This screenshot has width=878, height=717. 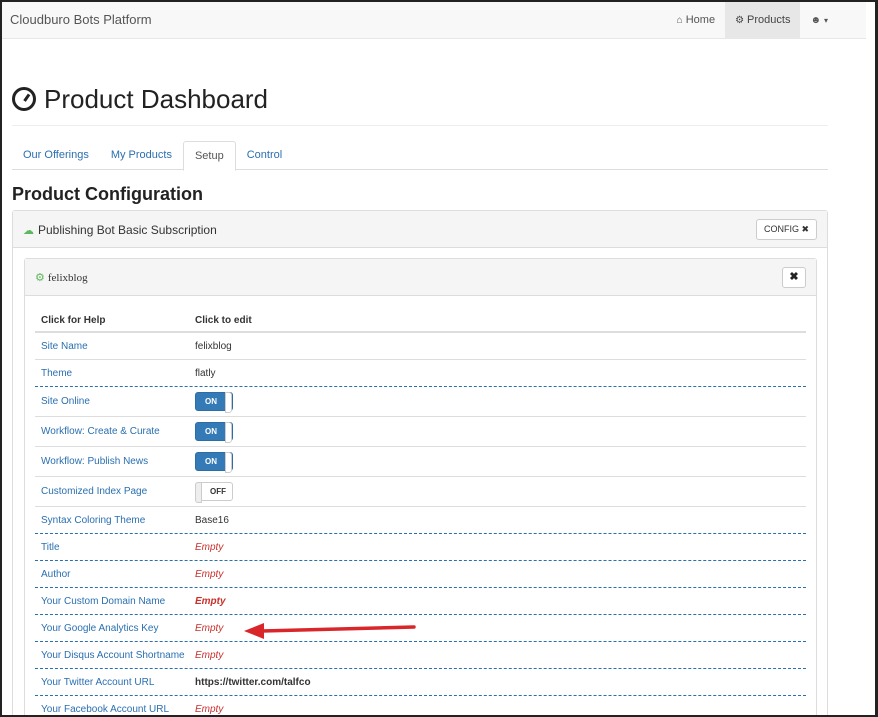 I want to click on value-site-name: felixblog, so click(x=213, y=346).